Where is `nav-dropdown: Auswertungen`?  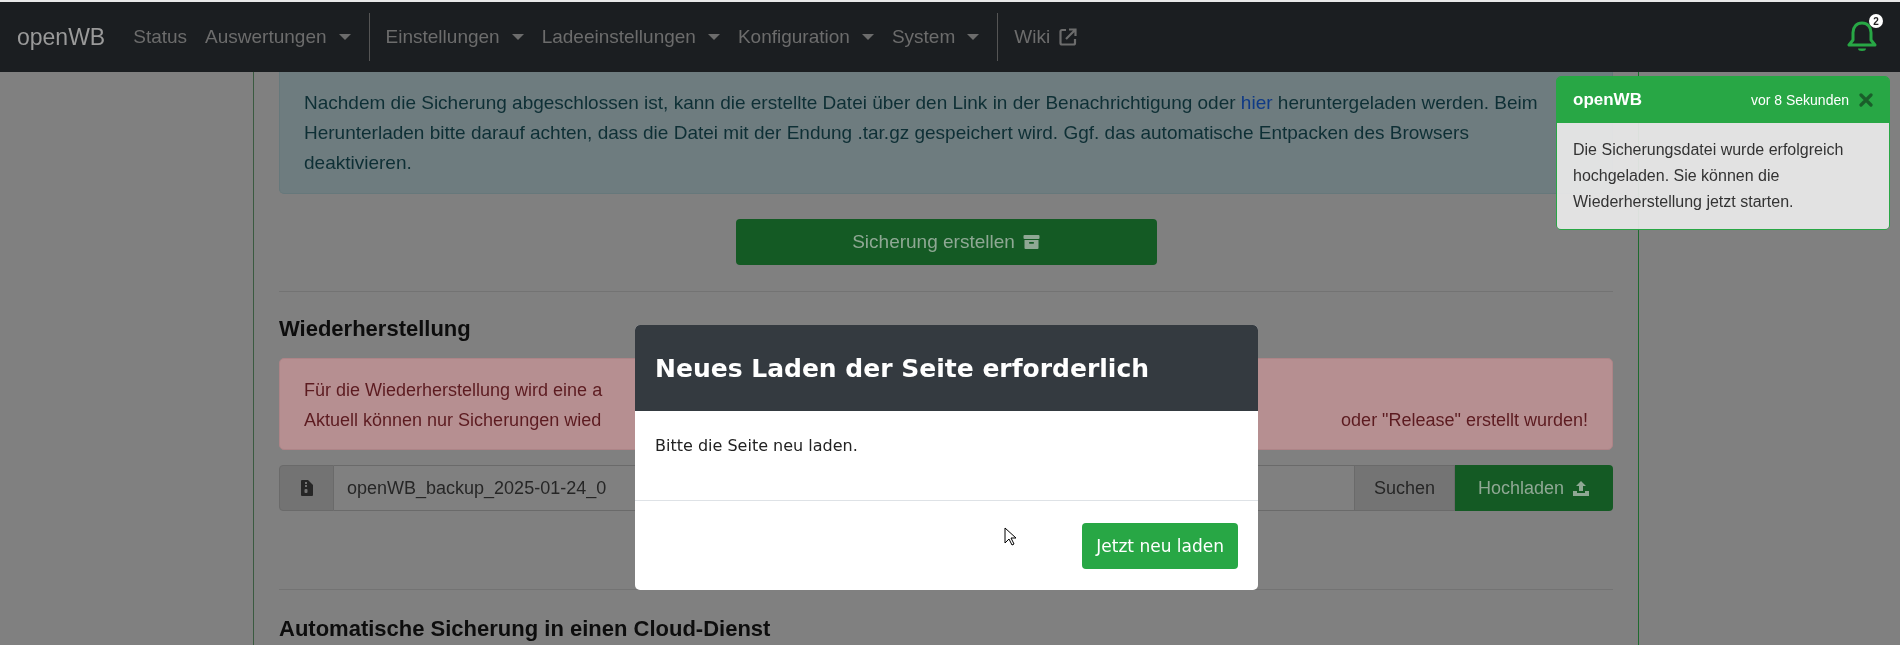 nav-dropdown: Auswertungen is located at coordinates (278, 37).